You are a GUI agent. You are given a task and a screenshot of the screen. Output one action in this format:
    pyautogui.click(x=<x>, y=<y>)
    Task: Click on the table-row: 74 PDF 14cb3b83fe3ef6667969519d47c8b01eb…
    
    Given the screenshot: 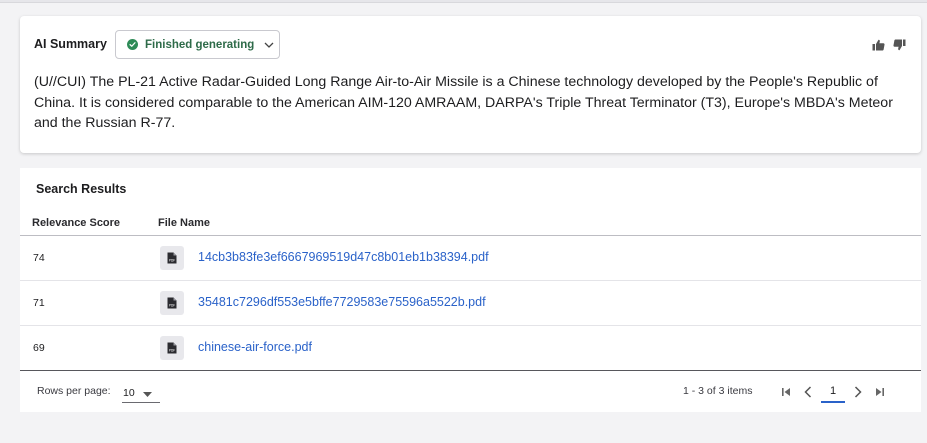 What is the action you would take?
    pyautogui.click(x=470, y=258)
    